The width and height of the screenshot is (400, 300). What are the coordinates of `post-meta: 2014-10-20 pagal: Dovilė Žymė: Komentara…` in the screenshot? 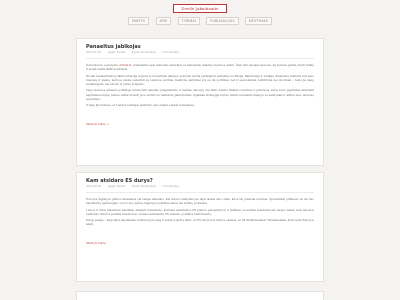 It's located at (200, 187).